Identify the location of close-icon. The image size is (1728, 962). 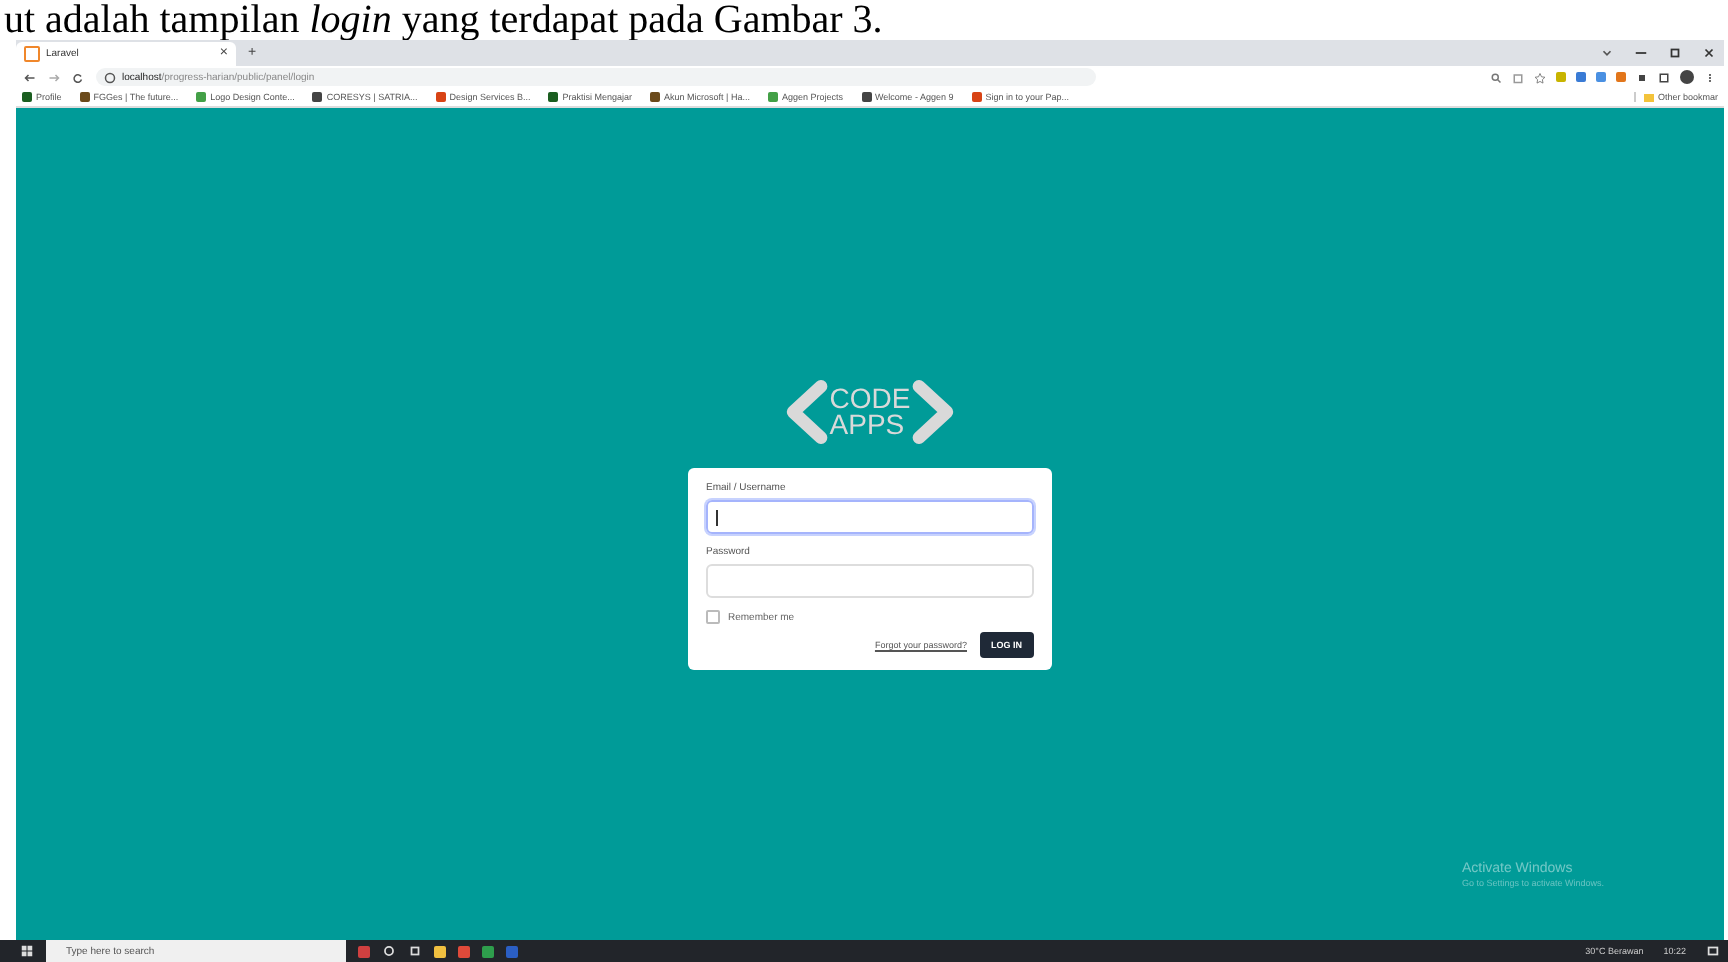
(1709, 53).